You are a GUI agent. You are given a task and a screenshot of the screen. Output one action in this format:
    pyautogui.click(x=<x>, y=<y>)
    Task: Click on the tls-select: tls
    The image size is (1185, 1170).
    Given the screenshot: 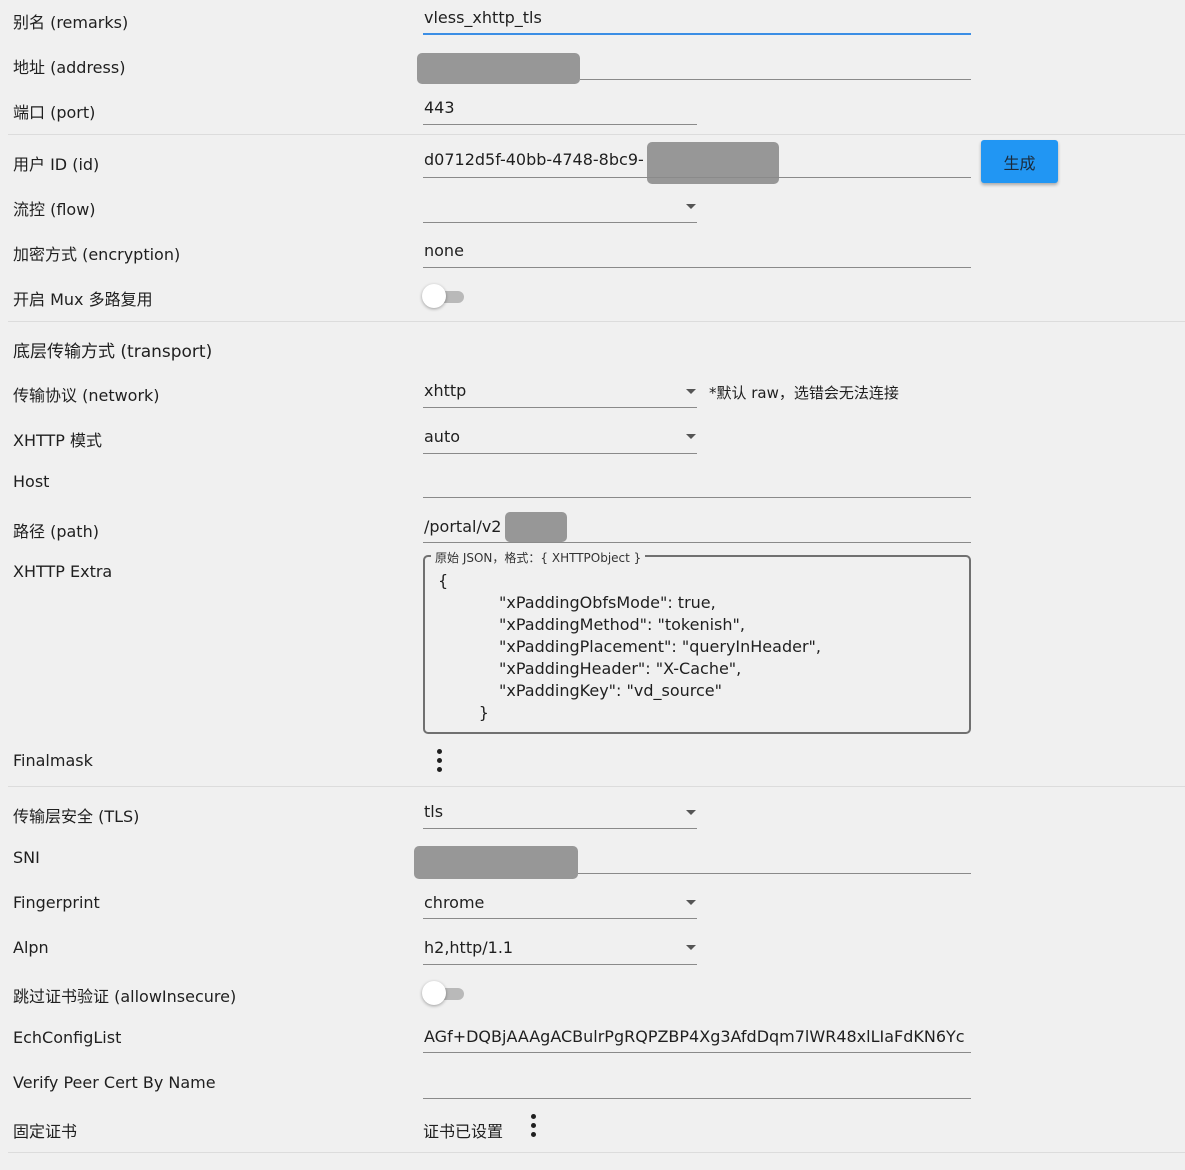 What is the action you would take?
    pyautogui.click(x=433, y=811)
    